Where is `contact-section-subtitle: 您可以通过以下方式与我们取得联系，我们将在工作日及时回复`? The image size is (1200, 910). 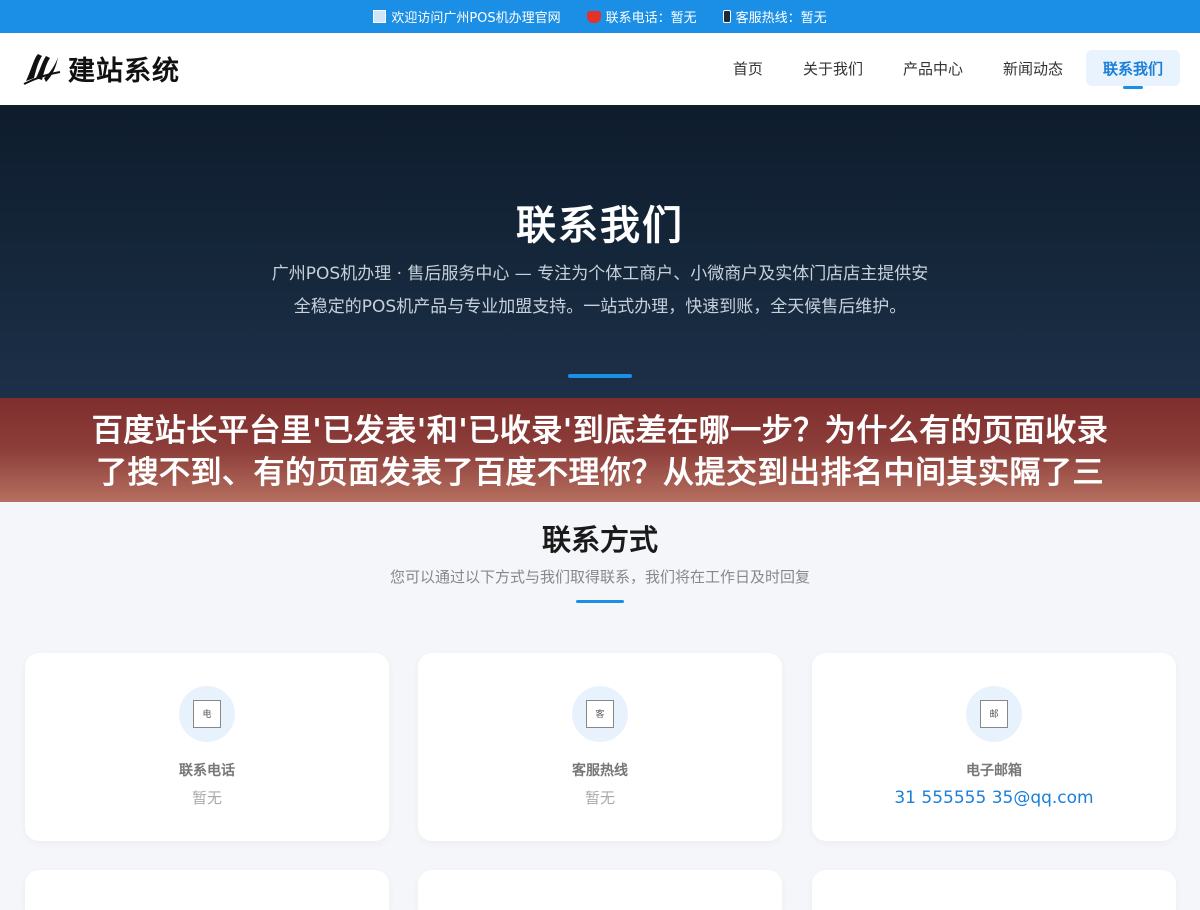
contact-section-subtitle: 您可以通过以下方式与我们取得联系，我们将在工作日及时回复 is located at coordinates (599, 577).